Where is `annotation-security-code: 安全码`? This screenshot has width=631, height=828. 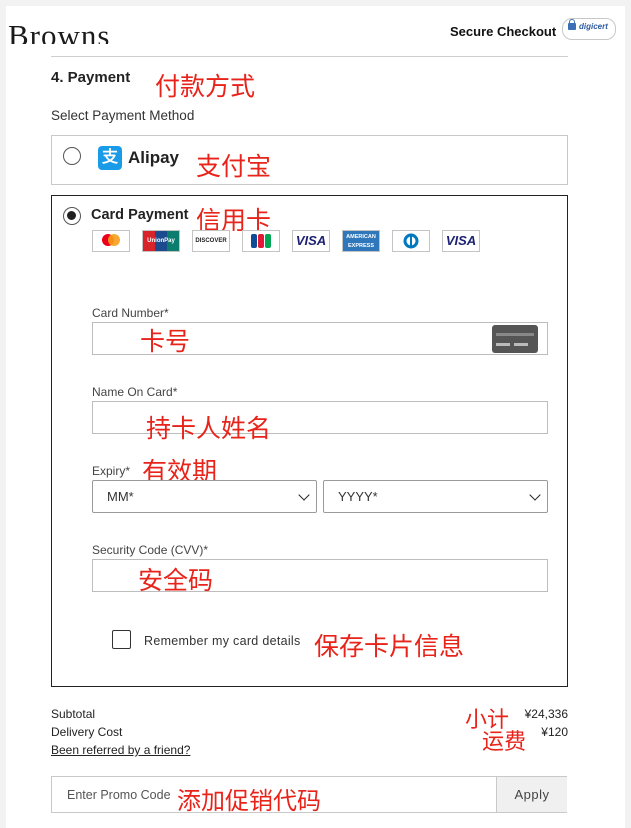 annotation-security-code: 安全码 is located at coordinates (176, 580).